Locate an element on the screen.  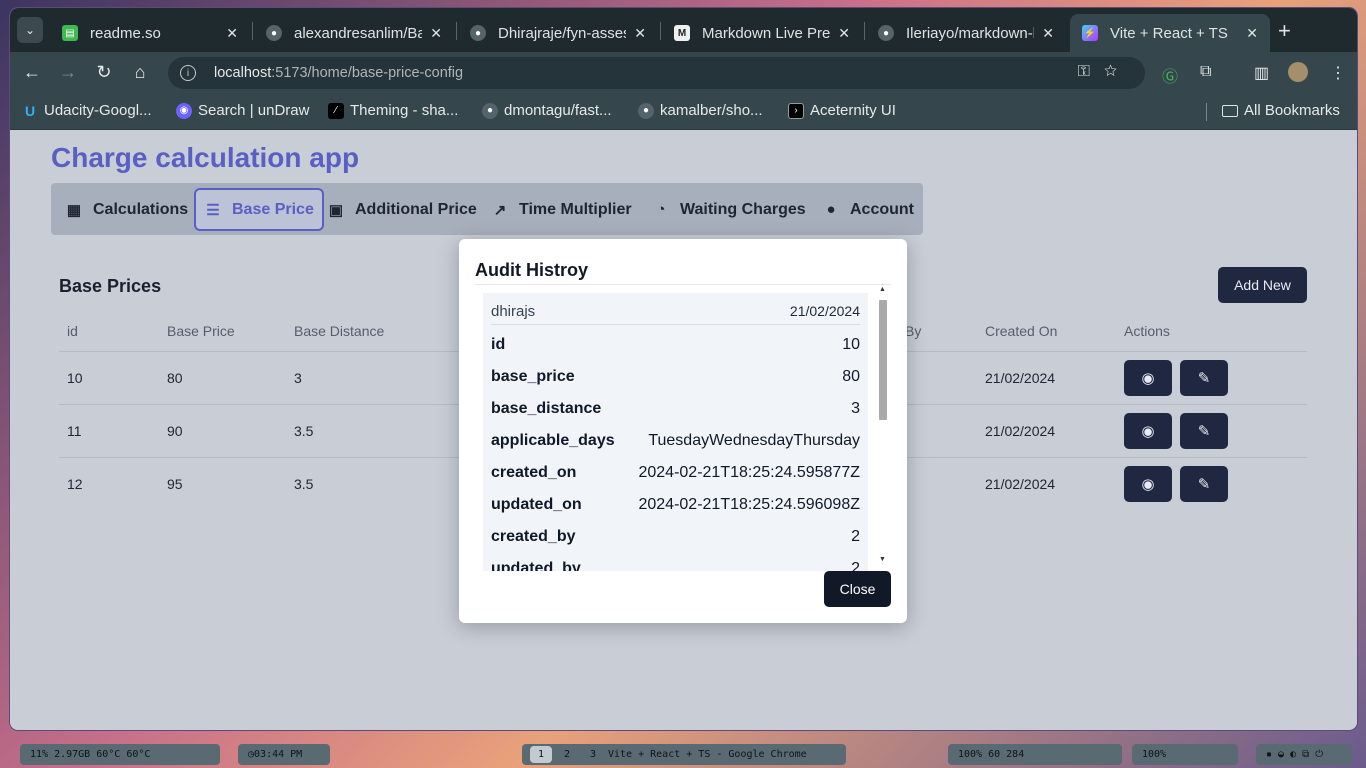
bookmark-undraw: ◉ Search | unDraw is located at coordinates (242, 110).